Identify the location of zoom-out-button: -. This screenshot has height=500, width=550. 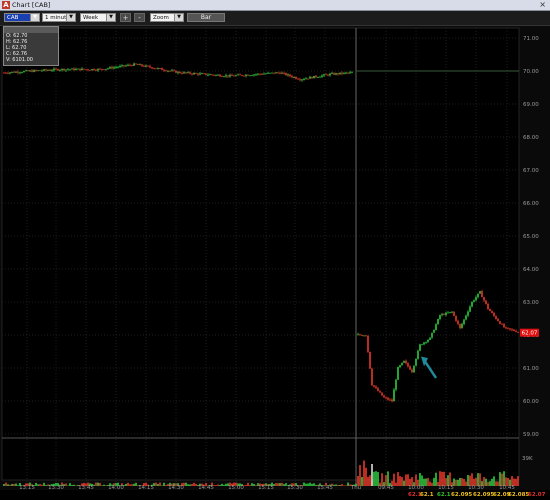
(139, 17).